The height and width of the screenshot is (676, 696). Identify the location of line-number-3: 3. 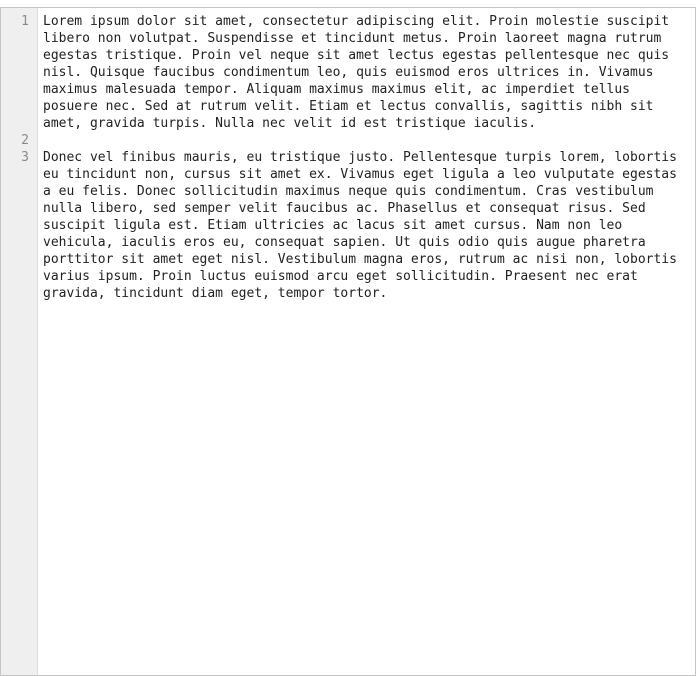
(25, 157).